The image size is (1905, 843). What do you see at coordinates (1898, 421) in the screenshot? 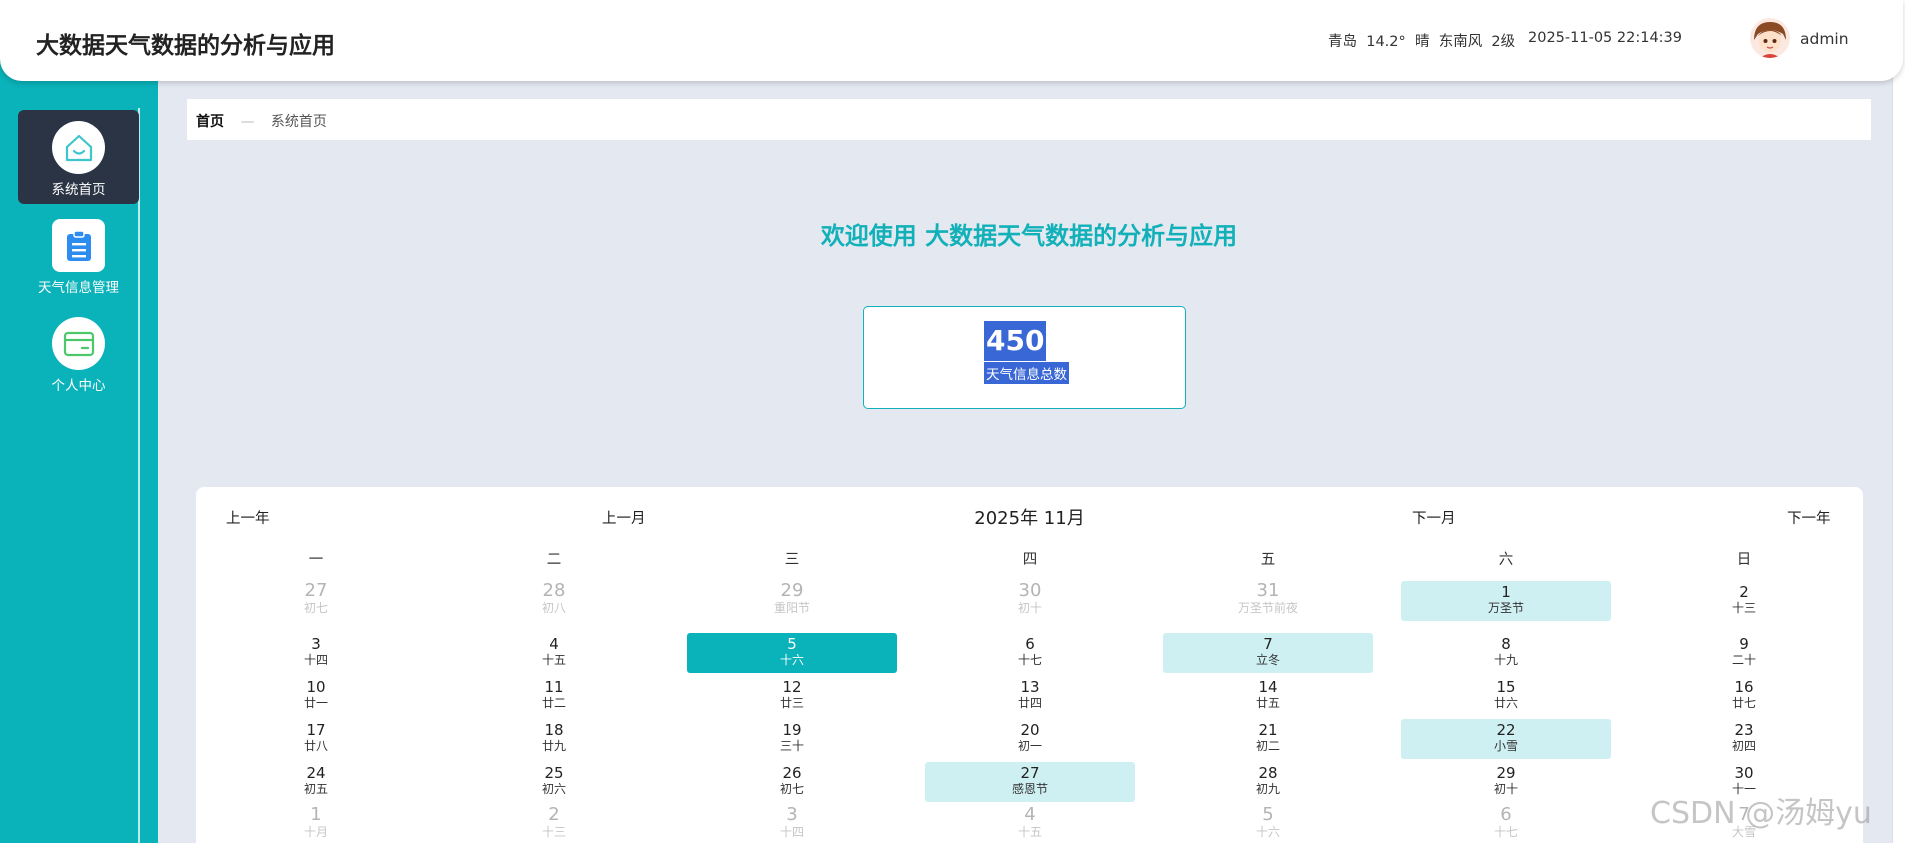
I see `scrollbar` at bounding box center [1898, 421].